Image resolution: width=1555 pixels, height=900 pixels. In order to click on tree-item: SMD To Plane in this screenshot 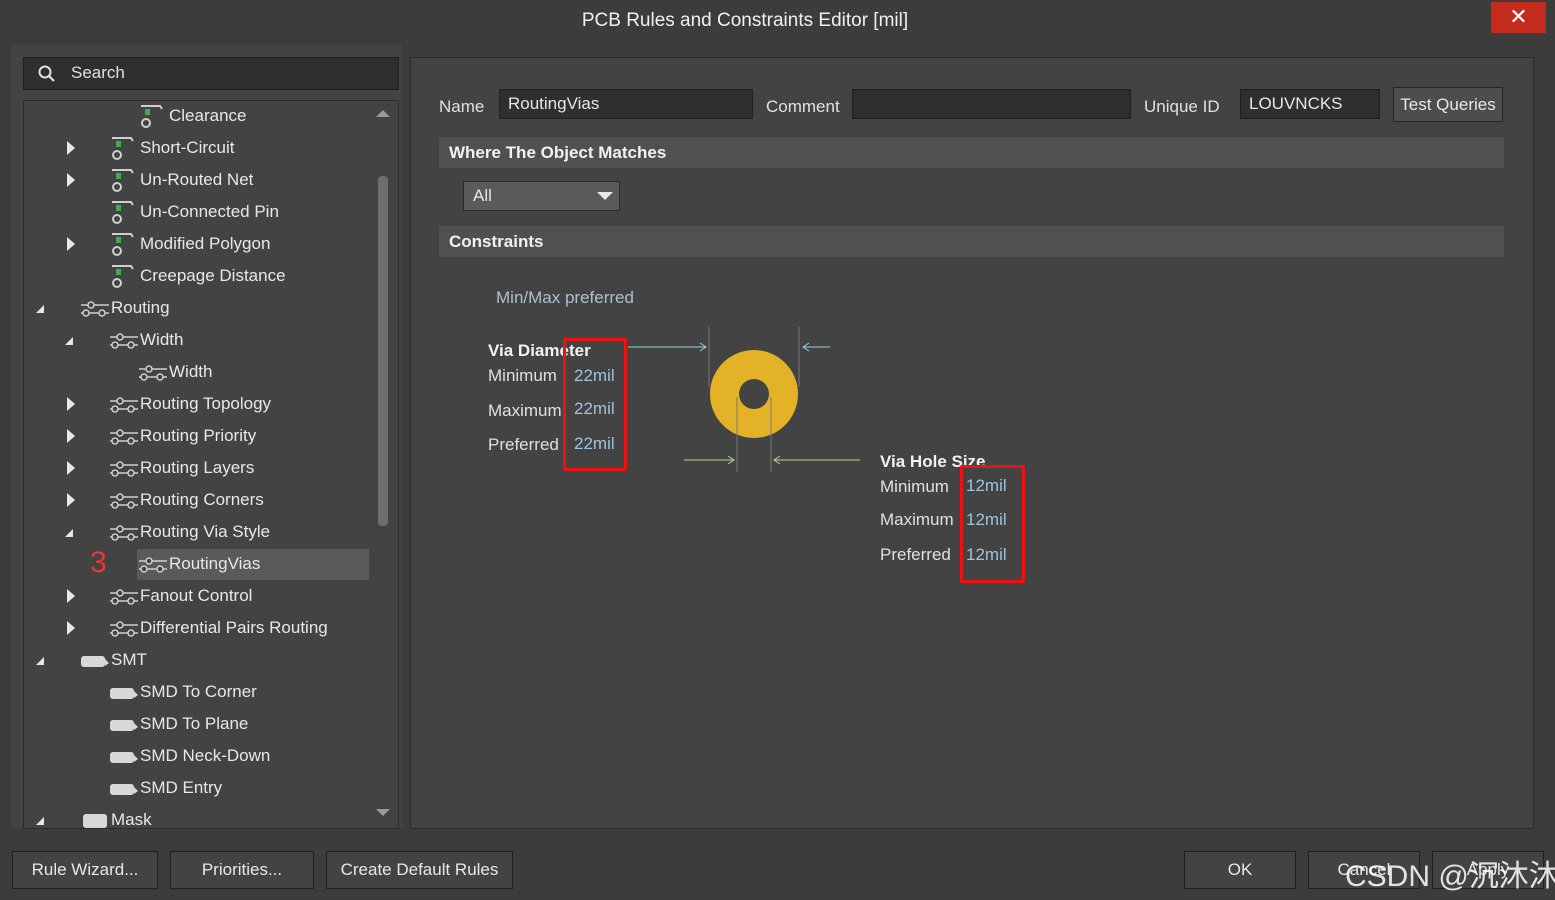, I will do `click(199, 724)`.